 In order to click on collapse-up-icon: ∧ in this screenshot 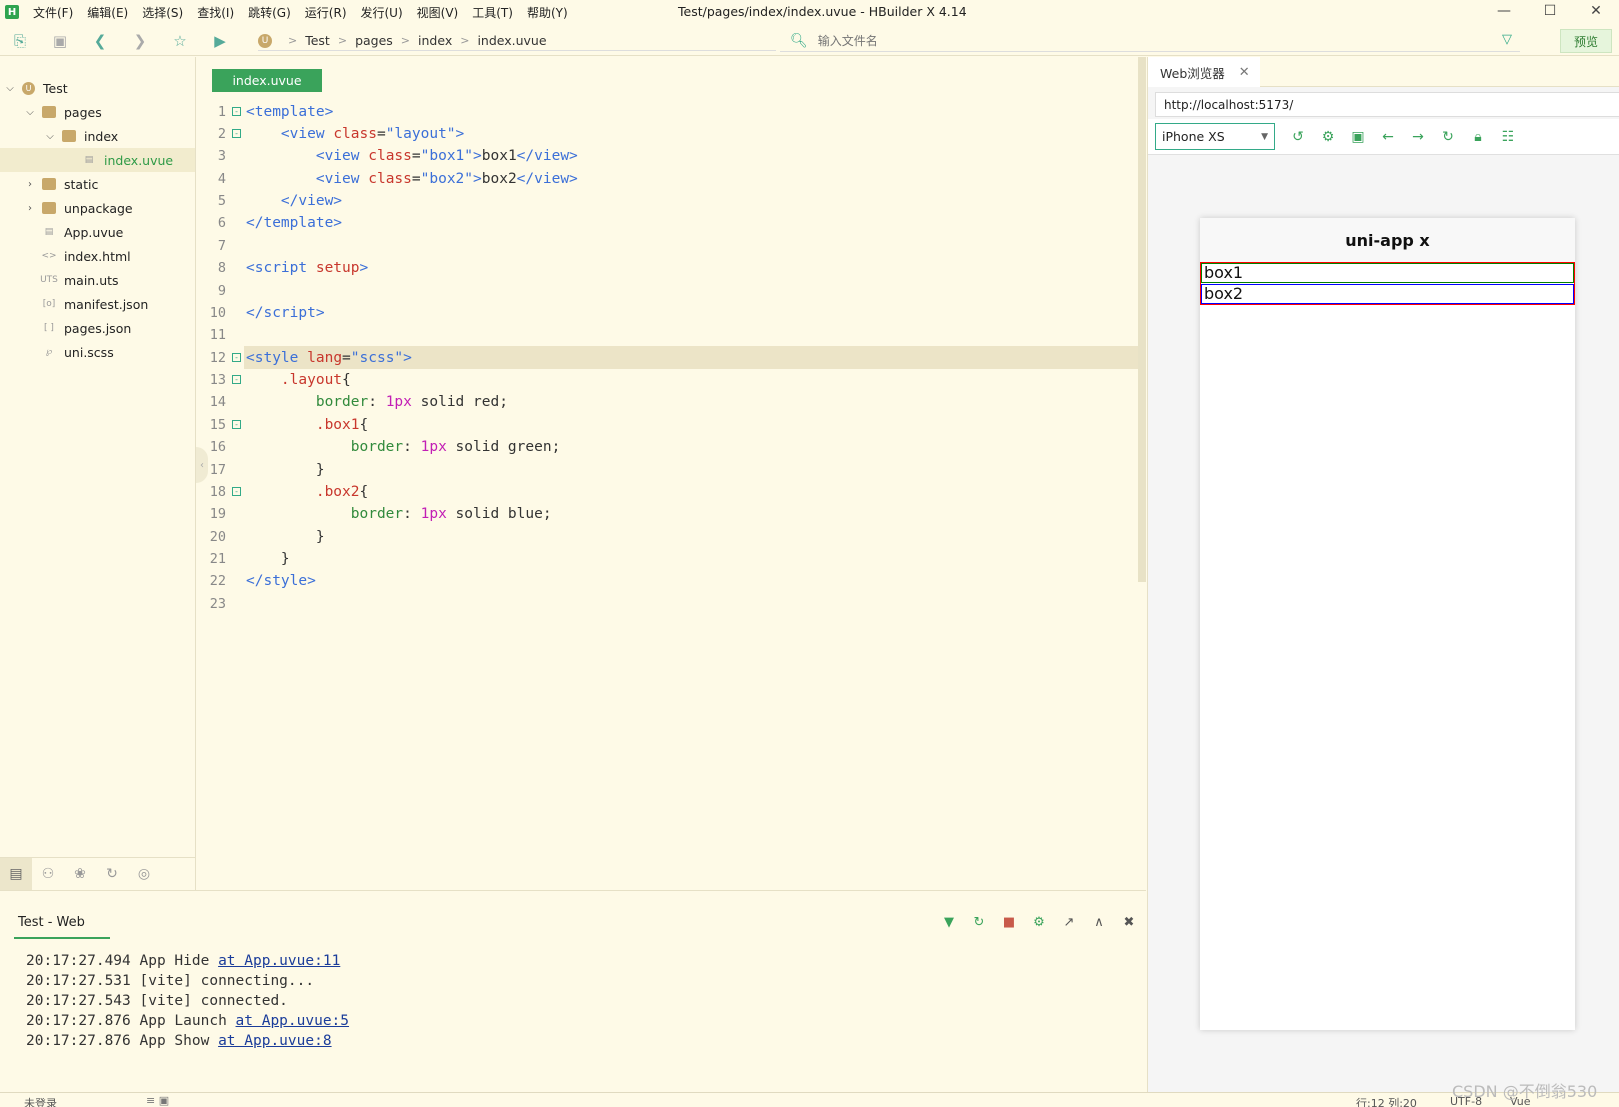, I will do `click(1099, 922)`.